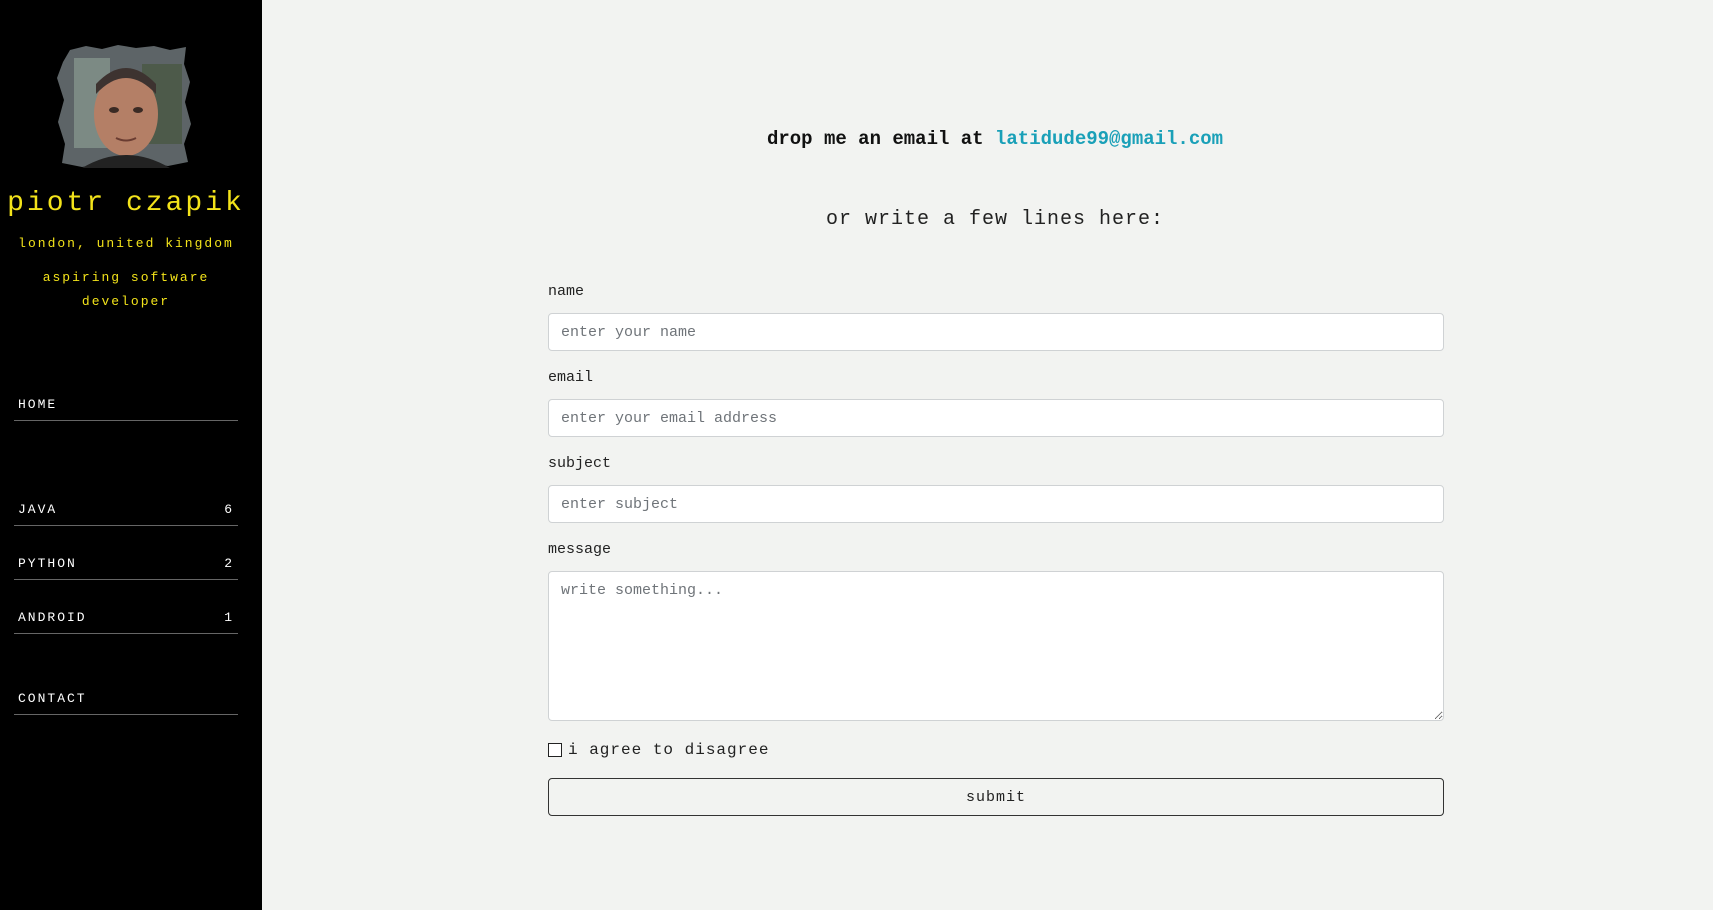  What do you see at coordinates (126, 243) in the screenshot?
I see `profile-location: london, united kingdom` at bounding box center [126, 243].